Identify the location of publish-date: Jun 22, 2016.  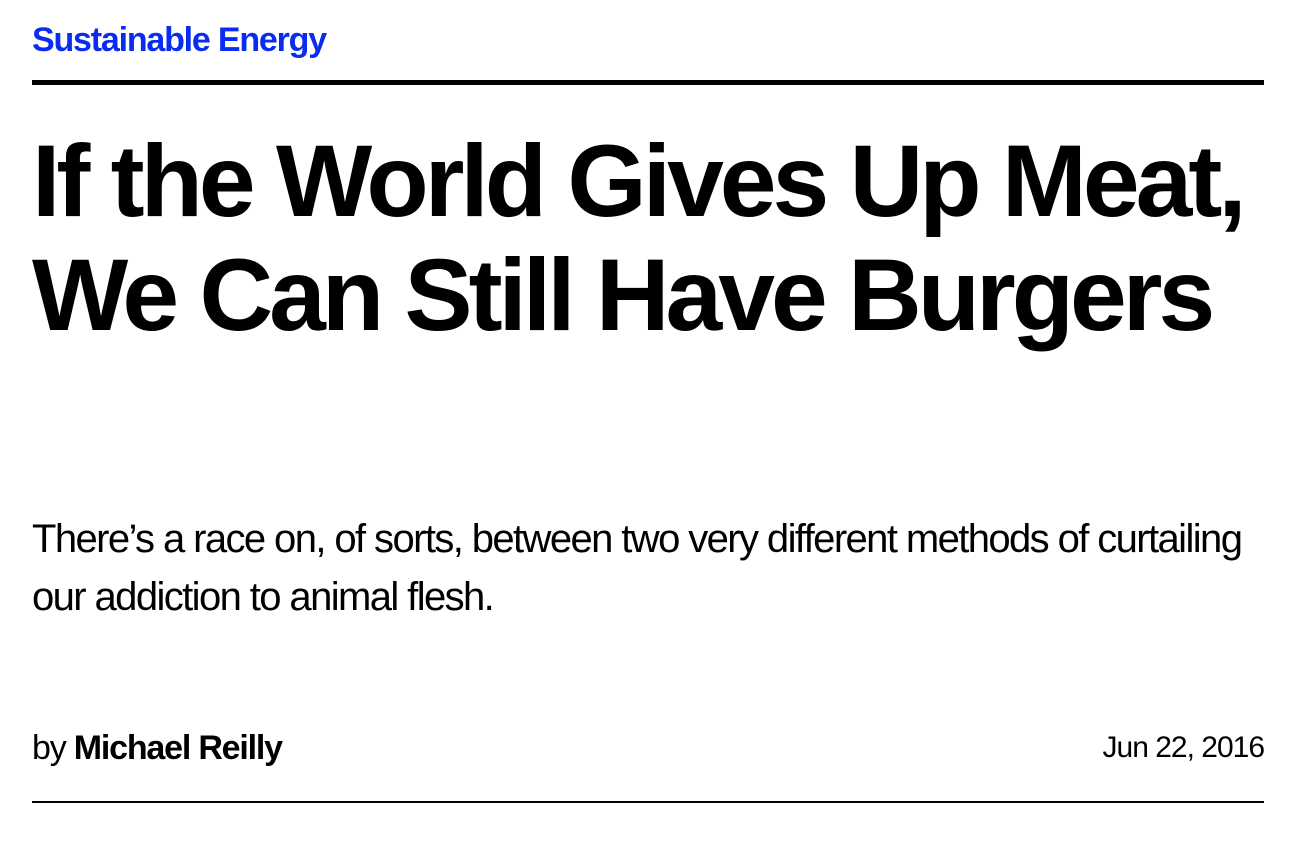
(1183, 747).